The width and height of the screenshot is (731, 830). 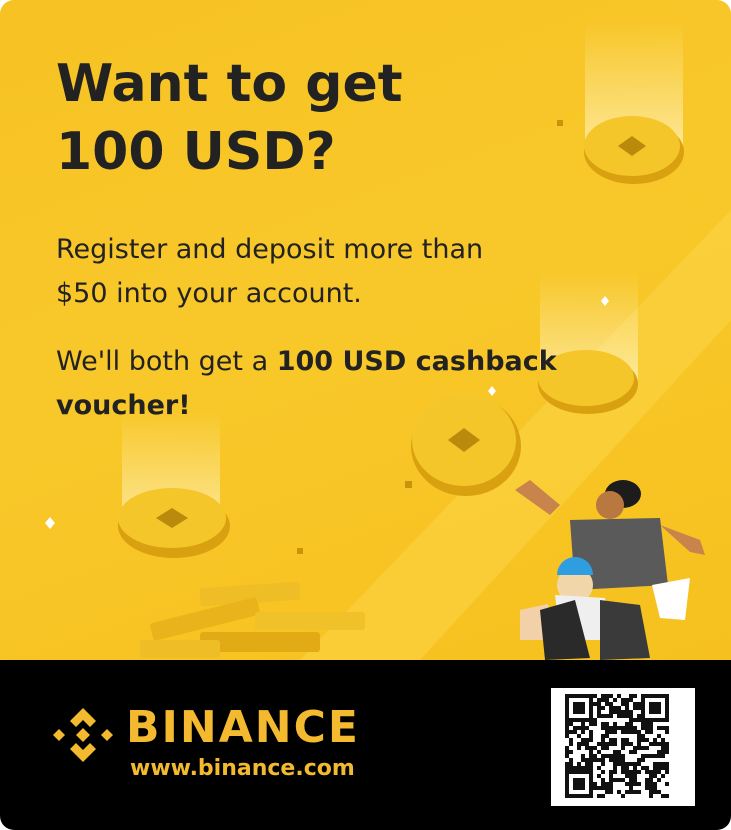 I want to click on brand-name: BINANCE, so click(x=243, y=727).